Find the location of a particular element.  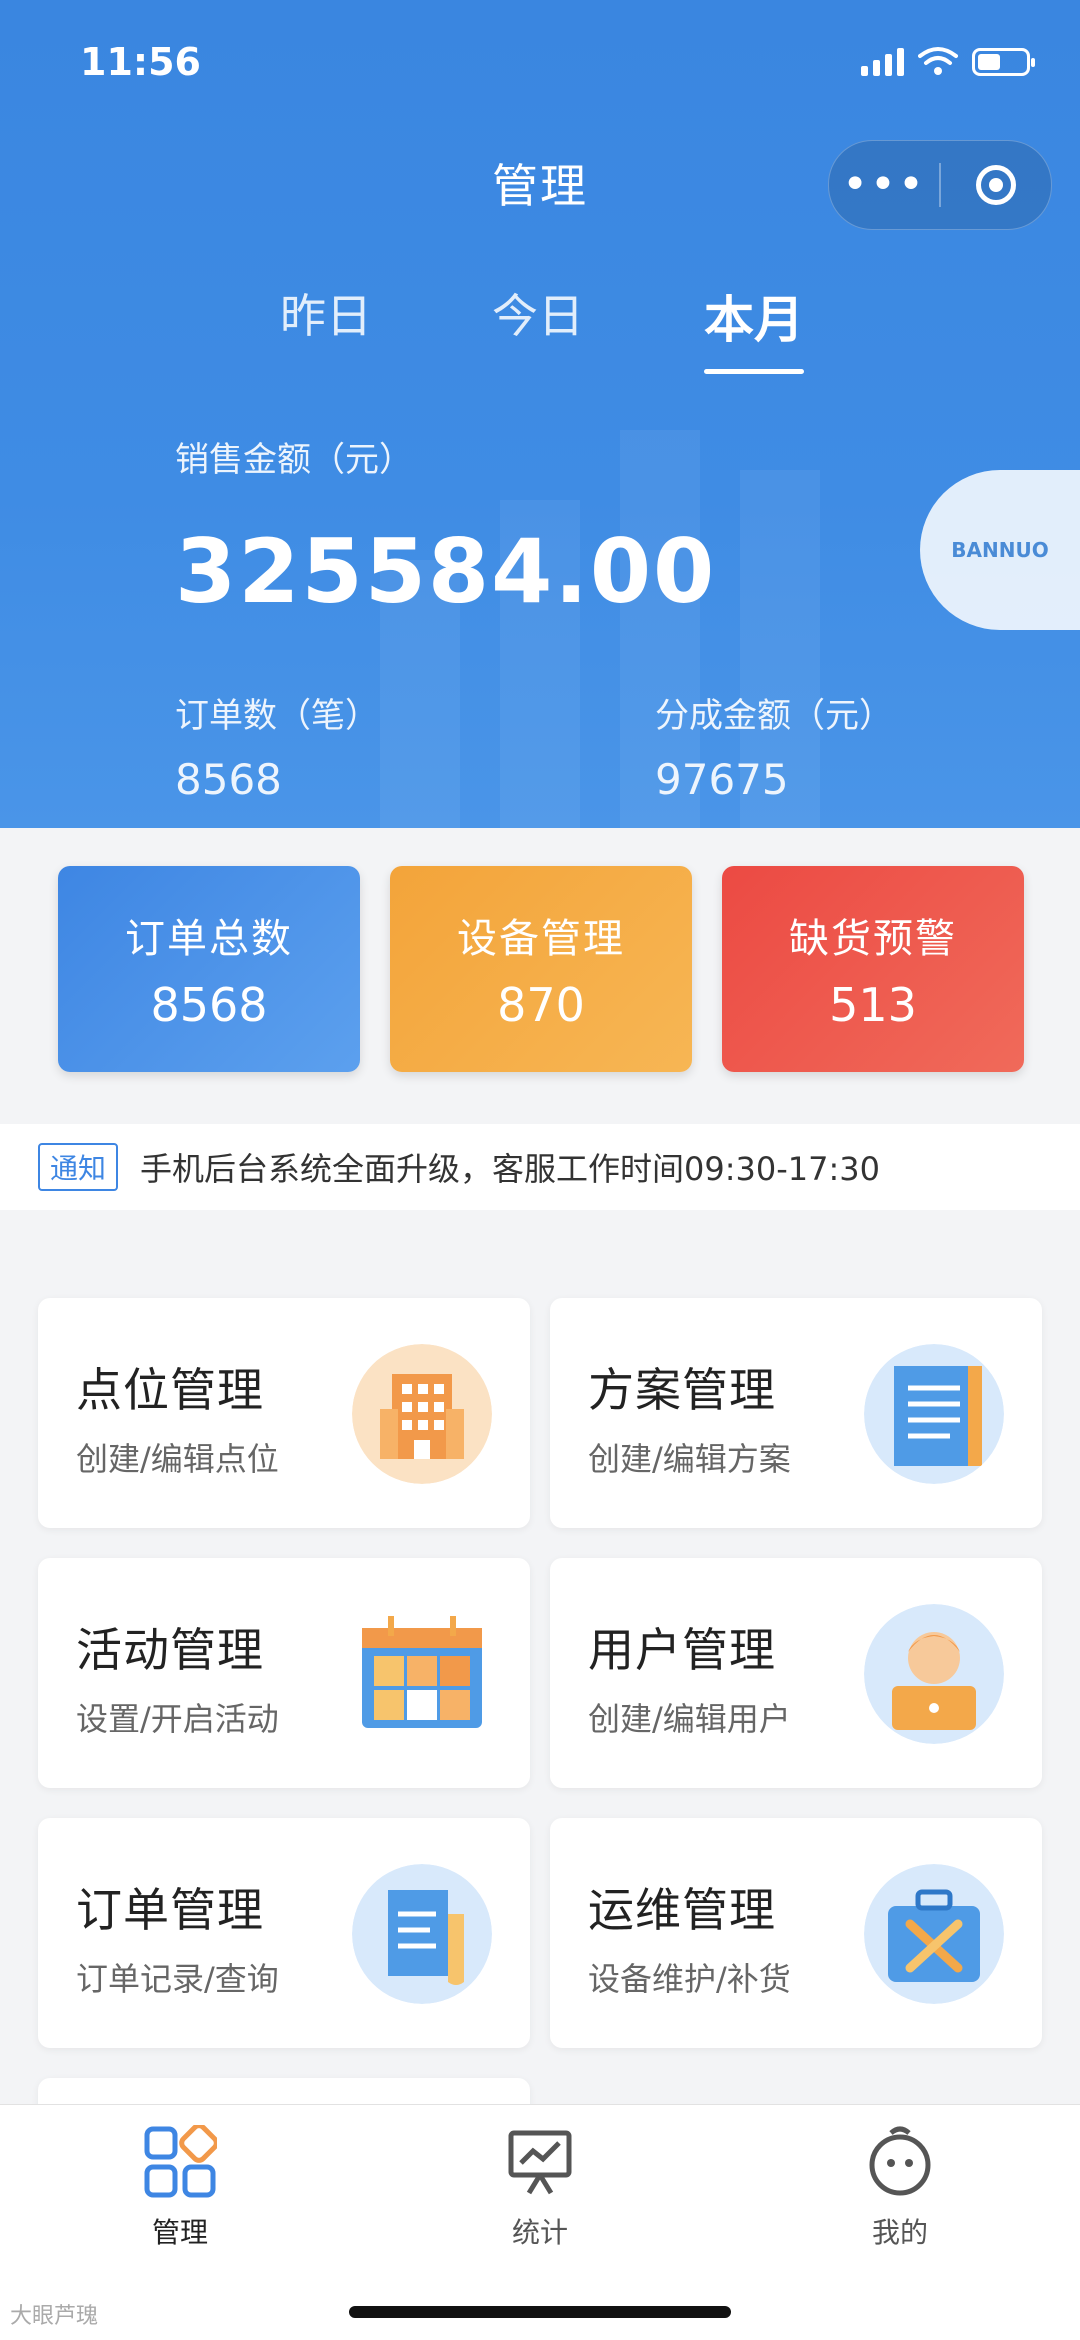

tab-label: 统计 is located at coordinates (539, 2232).